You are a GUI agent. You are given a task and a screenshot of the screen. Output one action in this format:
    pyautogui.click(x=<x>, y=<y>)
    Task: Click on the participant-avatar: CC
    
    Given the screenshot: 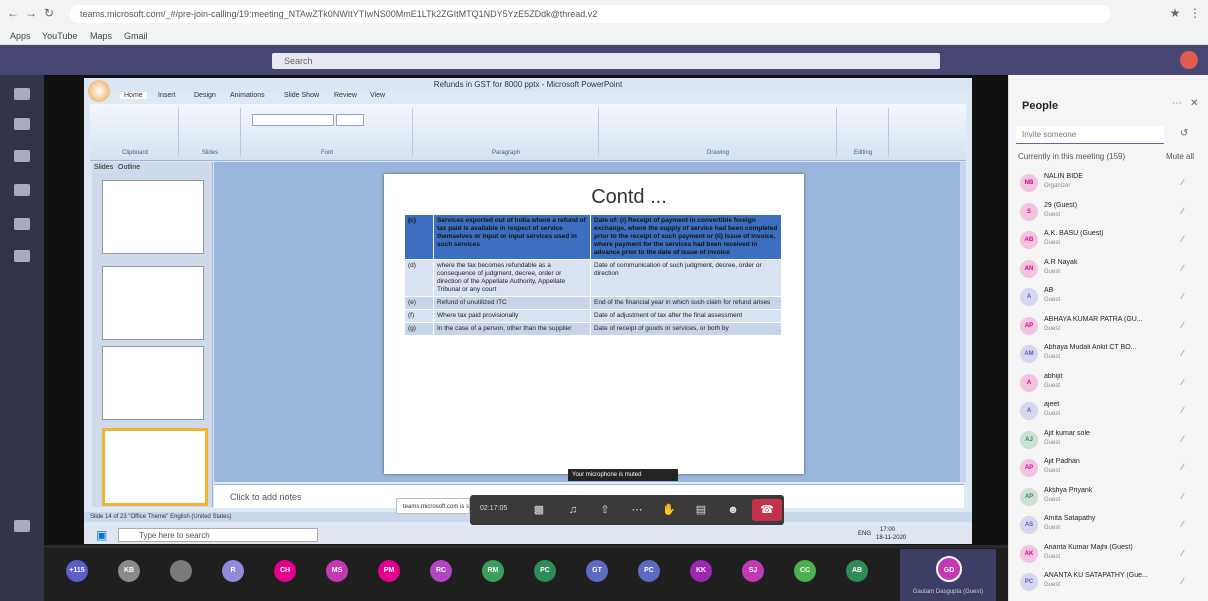 What is the action you would take?
    pyautogui.click(x=805, y=571)
    